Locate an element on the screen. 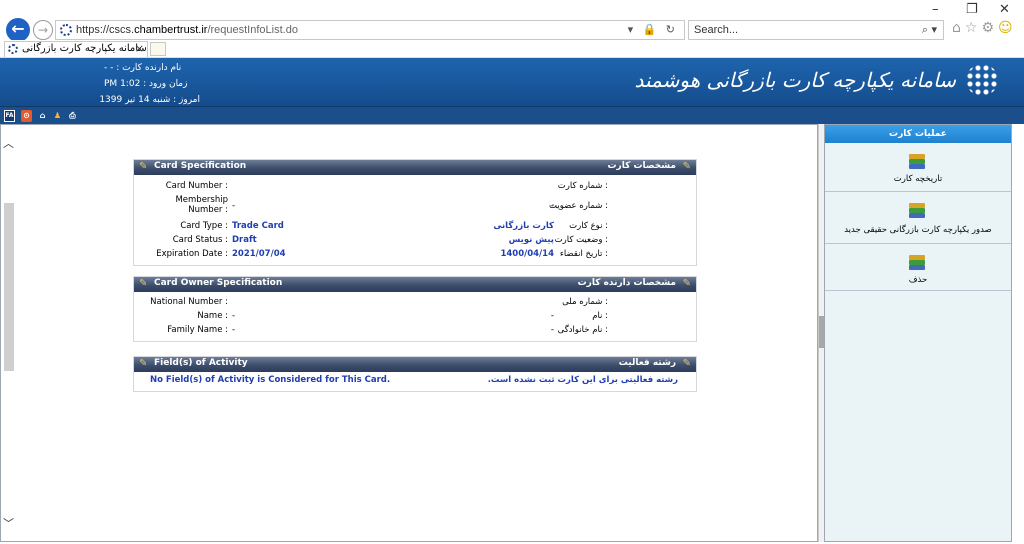 This screenshot has width=1024, height=544. sidebar-item-delete: حذف is located at coordinates (918, 267).